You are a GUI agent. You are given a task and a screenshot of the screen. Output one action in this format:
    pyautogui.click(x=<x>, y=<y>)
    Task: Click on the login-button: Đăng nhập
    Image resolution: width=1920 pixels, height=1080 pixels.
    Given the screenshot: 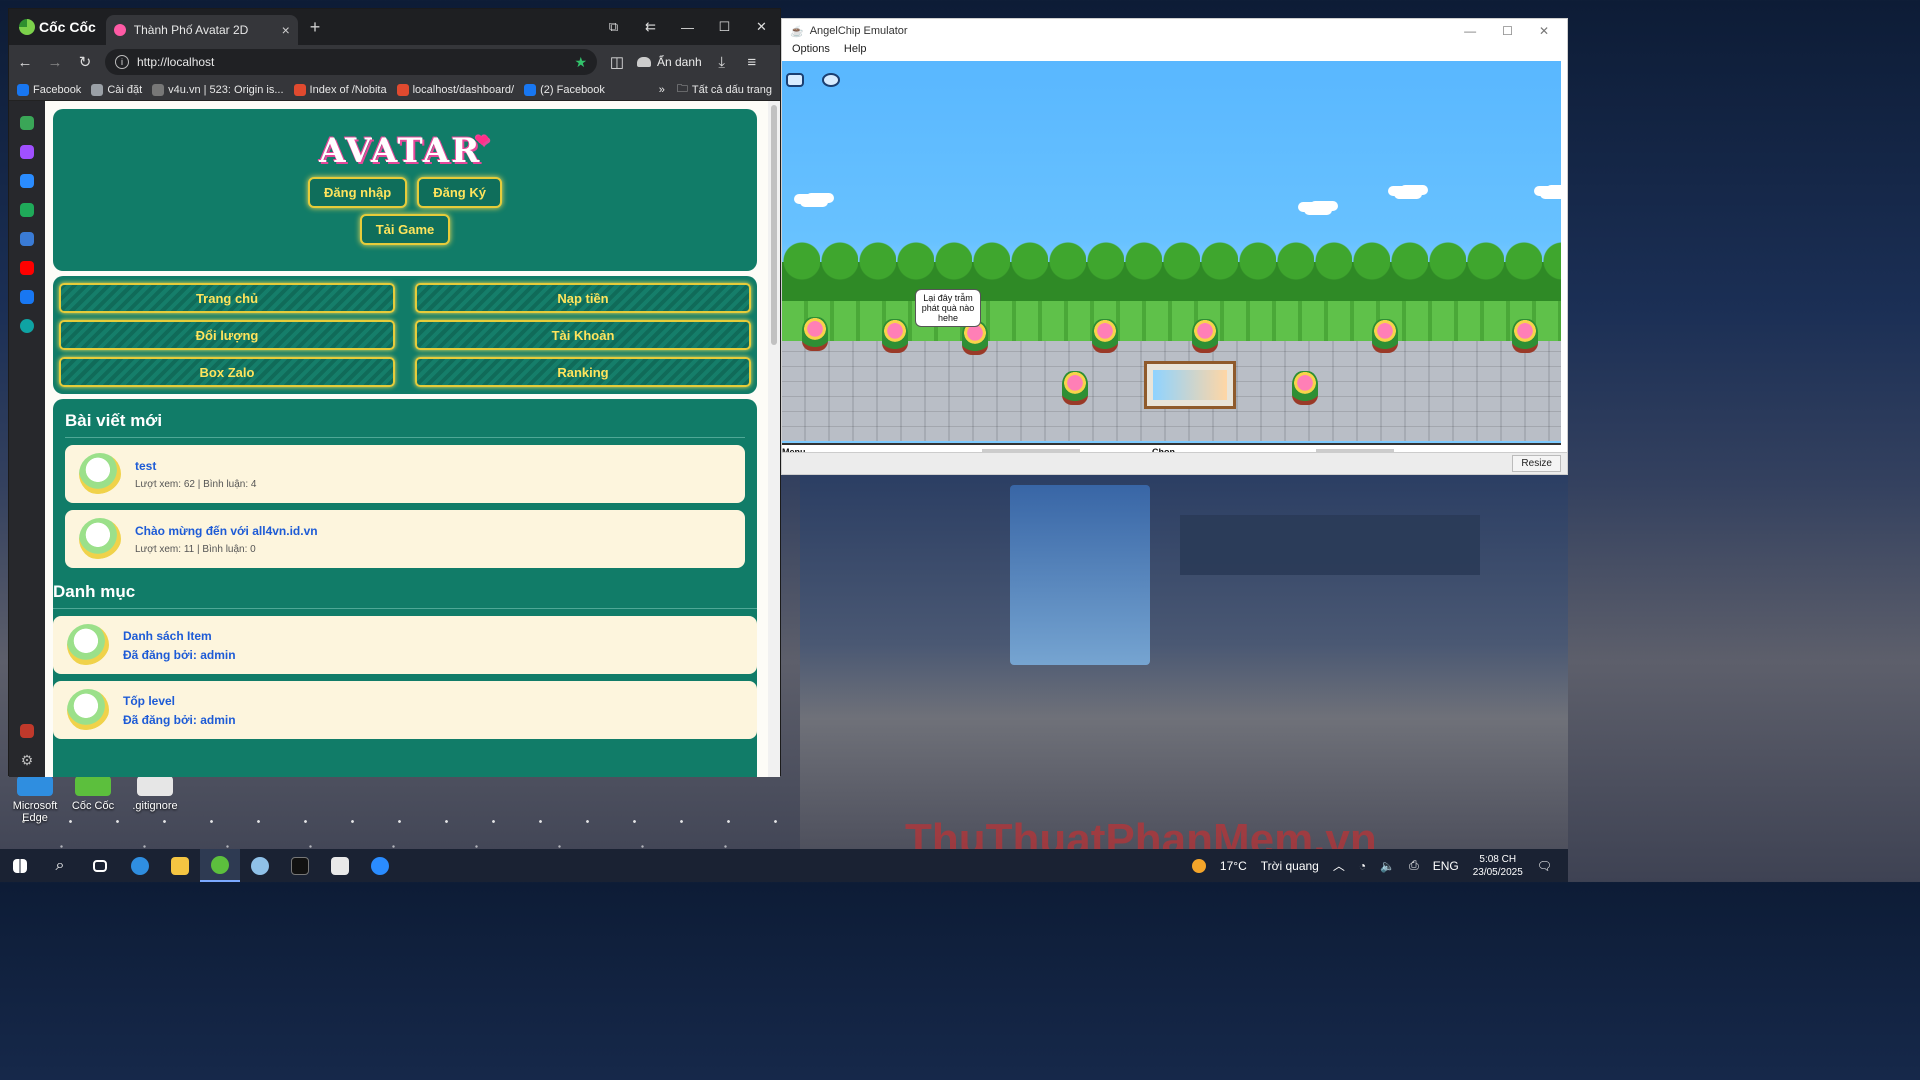 What is the action you would take?
    pyautogui.click(x=358, y=192)
    